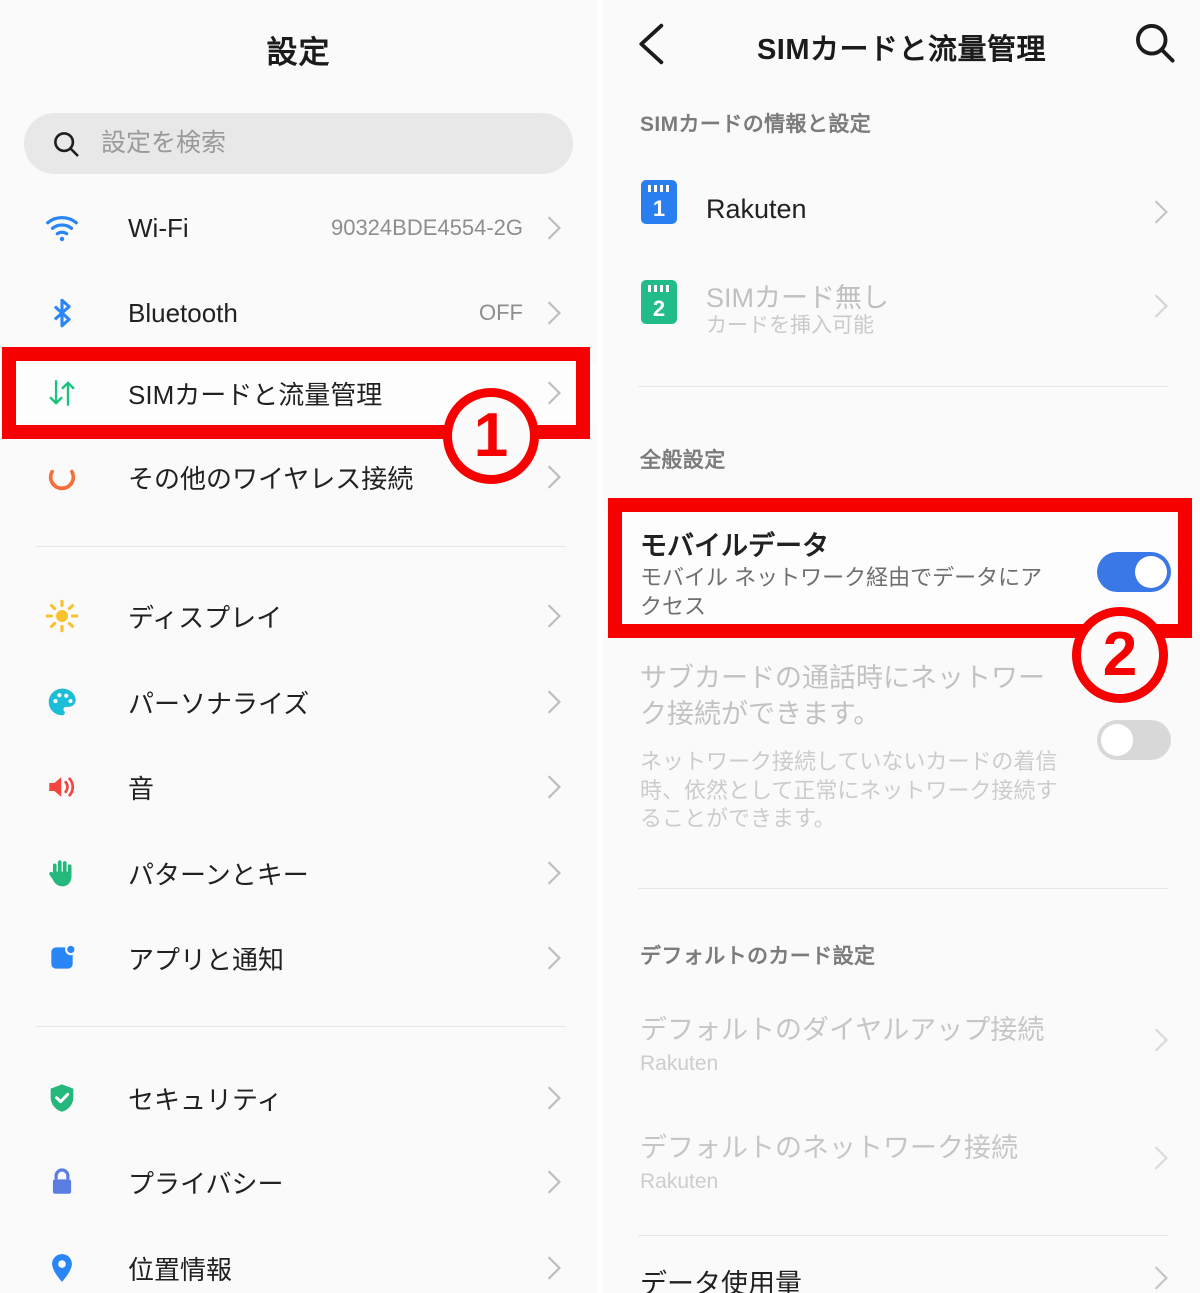 Image resolution: width=1200 pixels, height=1293 pixels. What do you see at coordinates (62, 313) in the screenshot?
I see `bluetooth-icon` at bounding box center [62, 313].